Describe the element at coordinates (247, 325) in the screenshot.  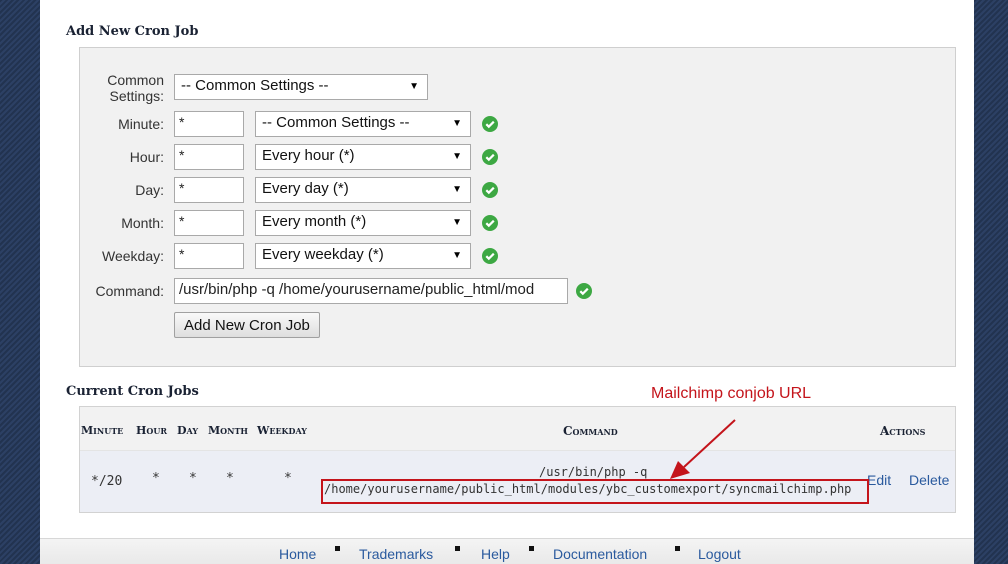
I see `add-cron-job-button: Add New Cron Job` at that location.